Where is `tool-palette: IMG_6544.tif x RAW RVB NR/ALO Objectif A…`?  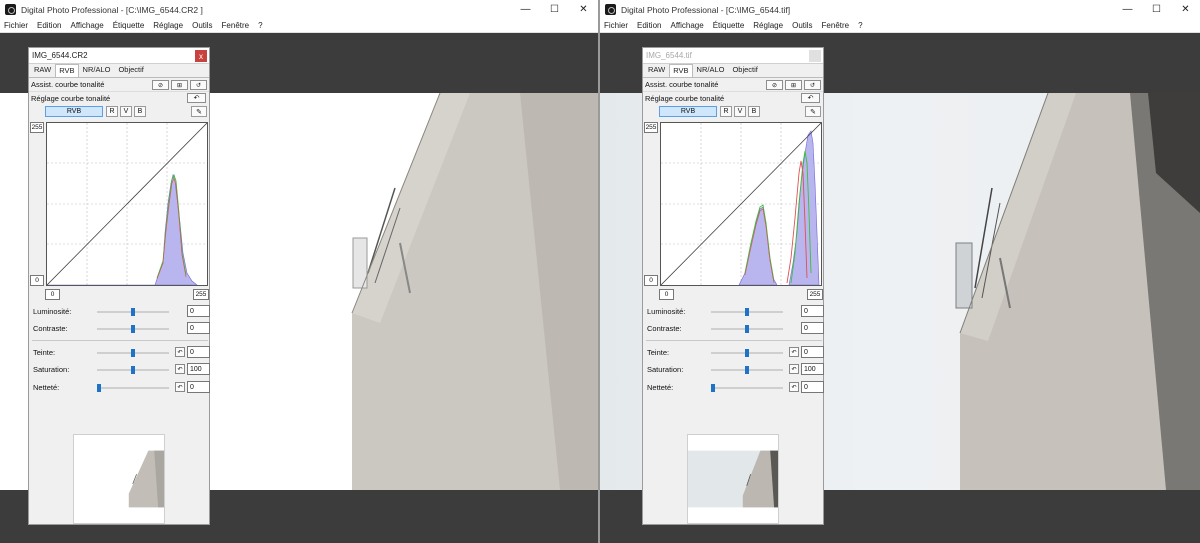
tool-palette: IMG_6544.tif x RAW RVB NR/ALO Objectif A… is located at coordinates (733, 286).